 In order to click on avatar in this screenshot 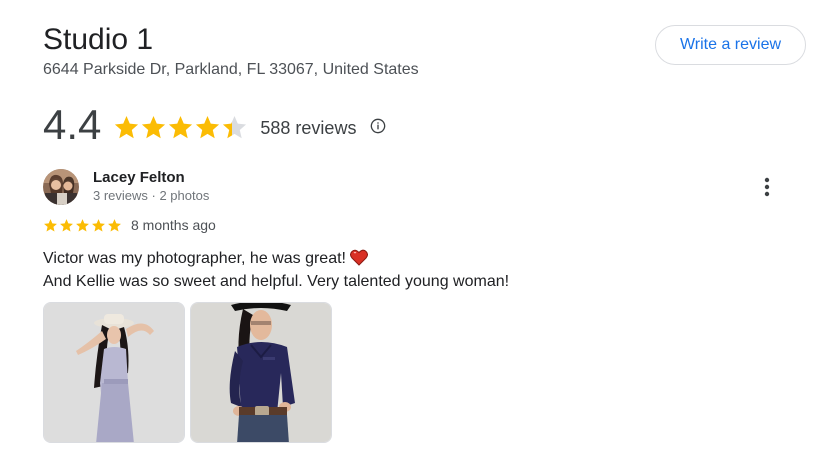, I will do `click(61, 187)`.